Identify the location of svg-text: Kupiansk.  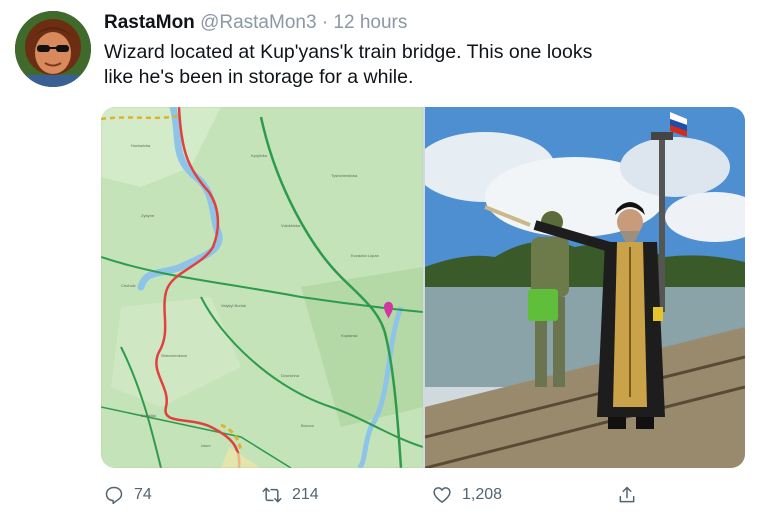
(349, 335).